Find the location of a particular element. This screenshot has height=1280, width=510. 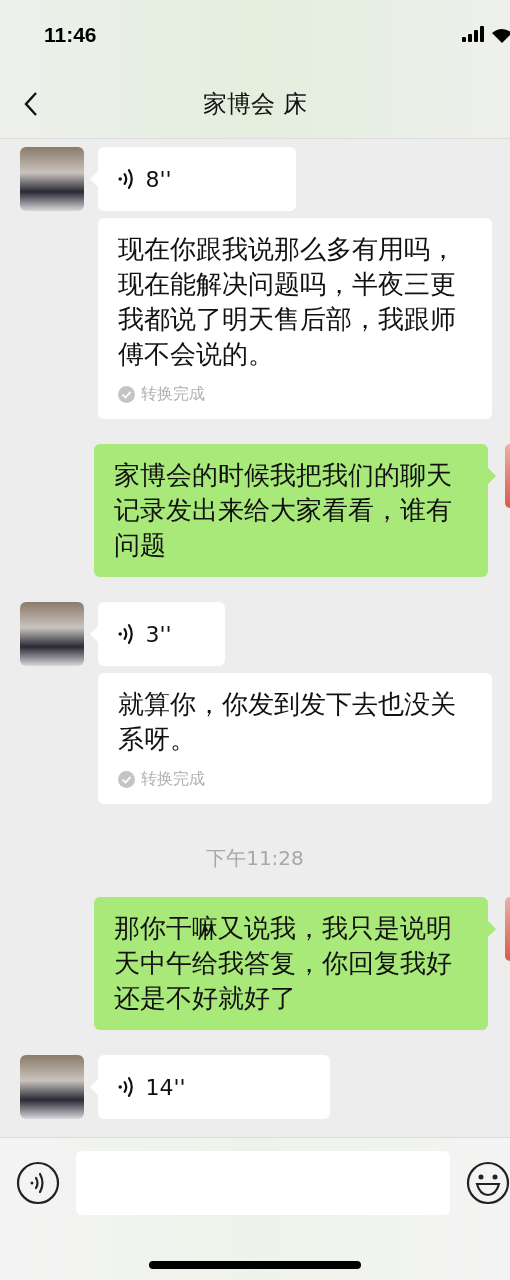

emoji-button is located at coordinates (488, 1183).